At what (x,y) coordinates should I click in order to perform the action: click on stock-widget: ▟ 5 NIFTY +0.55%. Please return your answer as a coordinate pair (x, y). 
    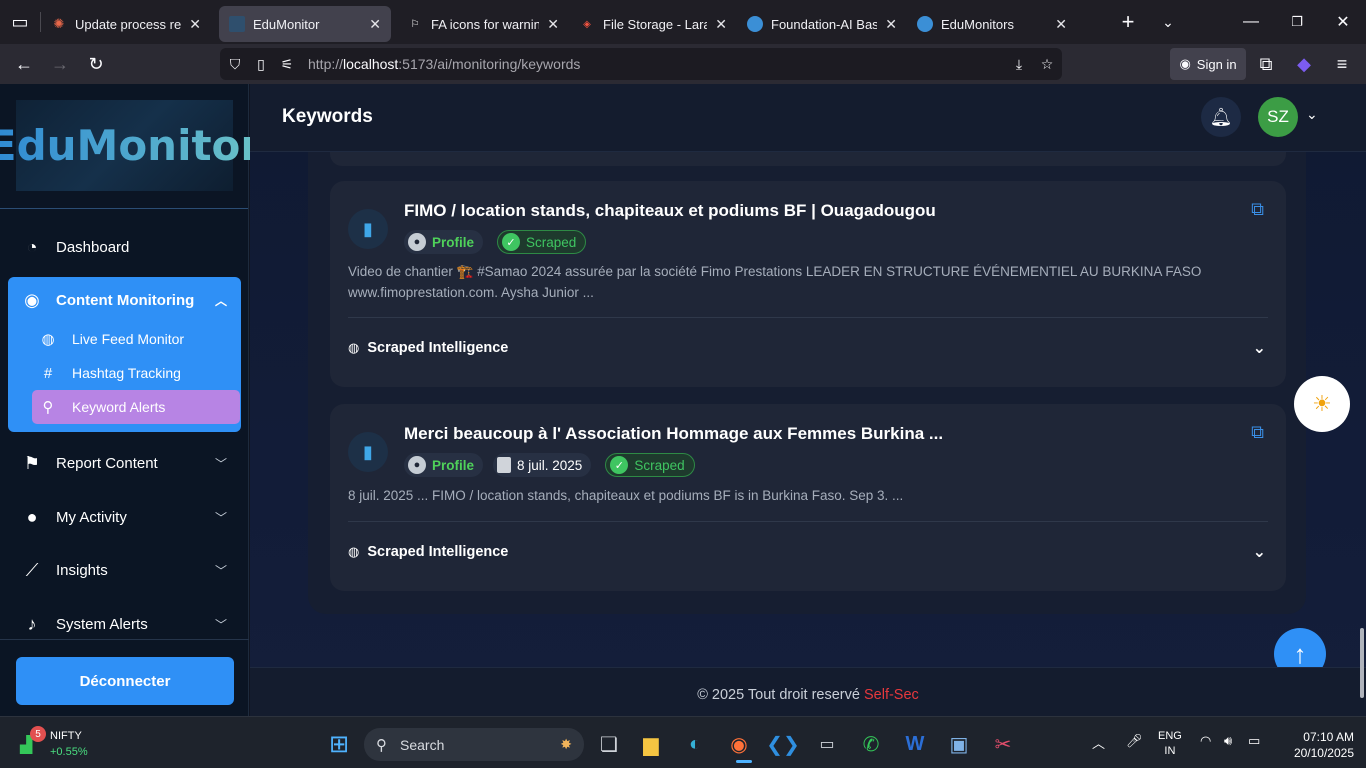
    Looking at the image, I should click on (61, 743).